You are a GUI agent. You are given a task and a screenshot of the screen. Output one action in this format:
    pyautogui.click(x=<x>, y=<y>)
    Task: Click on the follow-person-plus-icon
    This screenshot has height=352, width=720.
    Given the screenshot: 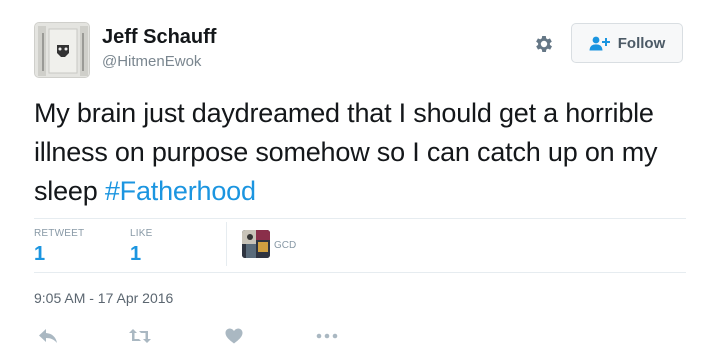 What is the action you would take?
    pyautogui.click(x=599, y=43)
    